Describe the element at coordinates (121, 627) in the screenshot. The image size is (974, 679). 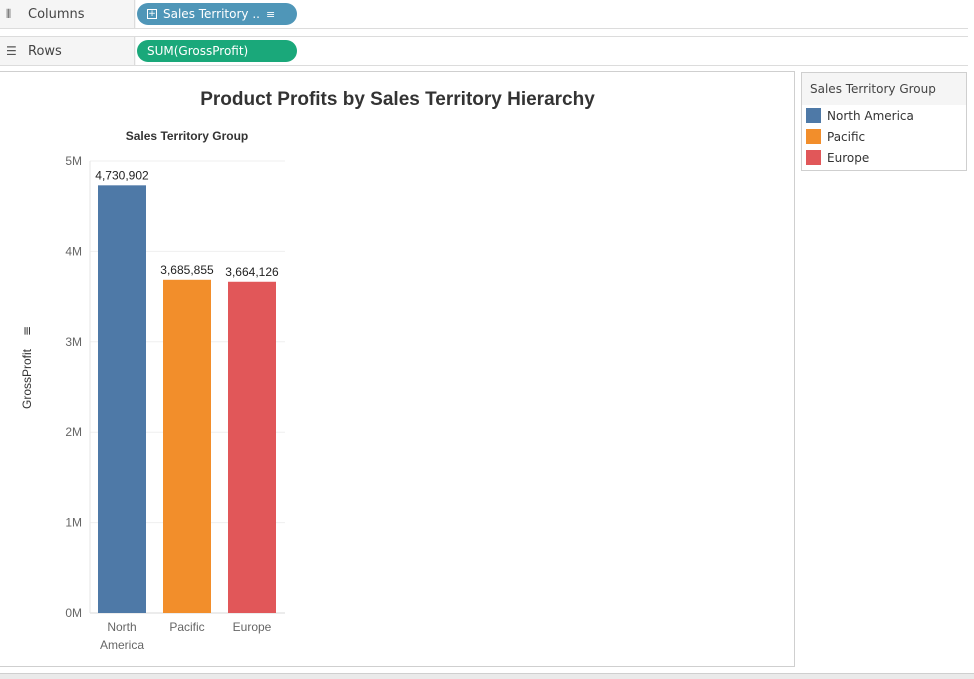
I see `x-tick-label: North` at that location.